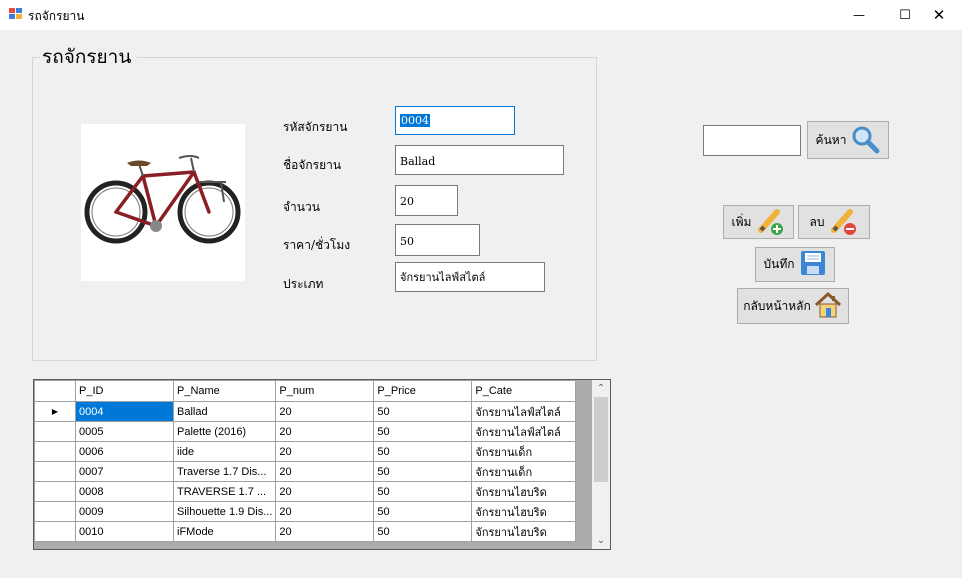  Describe the element at coordinates (224, 451) in the screenshot. I see `cell-p-name: iide` at that location.